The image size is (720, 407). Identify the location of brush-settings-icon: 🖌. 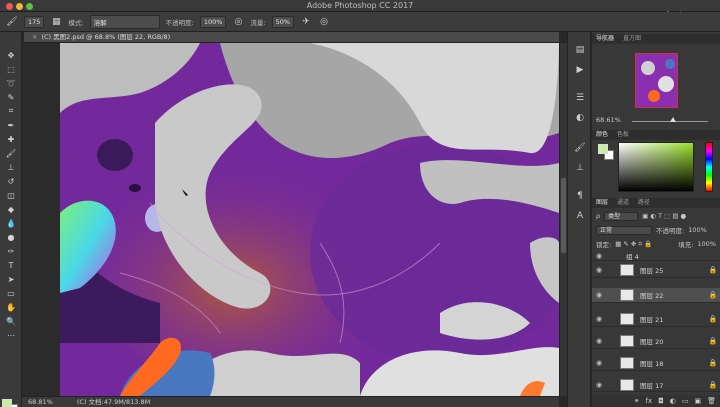
(580, 148).